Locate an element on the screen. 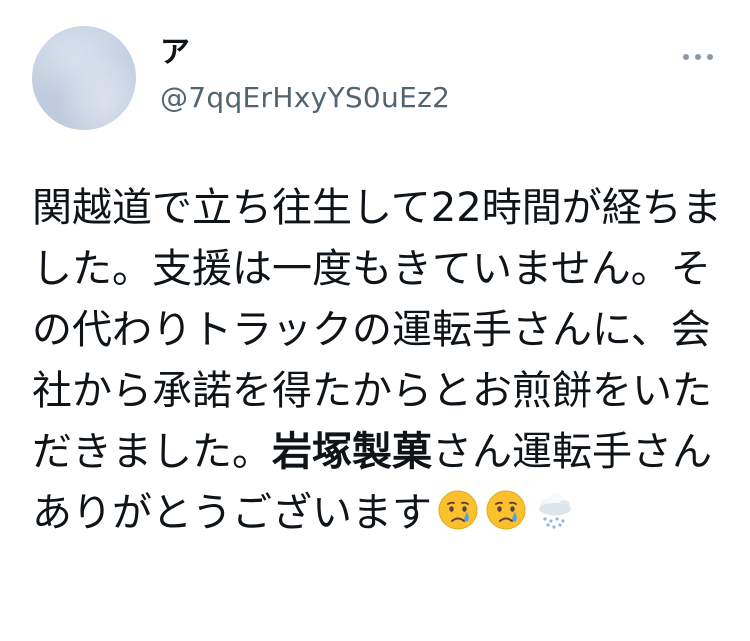  avatar is located at coordinates (84, 78).